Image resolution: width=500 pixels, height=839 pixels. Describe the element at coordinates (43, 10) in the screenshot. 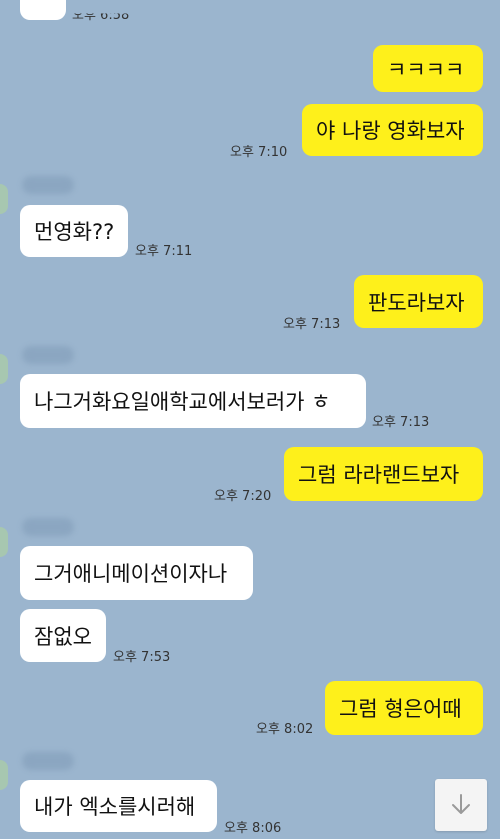

I see `message-bubble-partial` at that location.